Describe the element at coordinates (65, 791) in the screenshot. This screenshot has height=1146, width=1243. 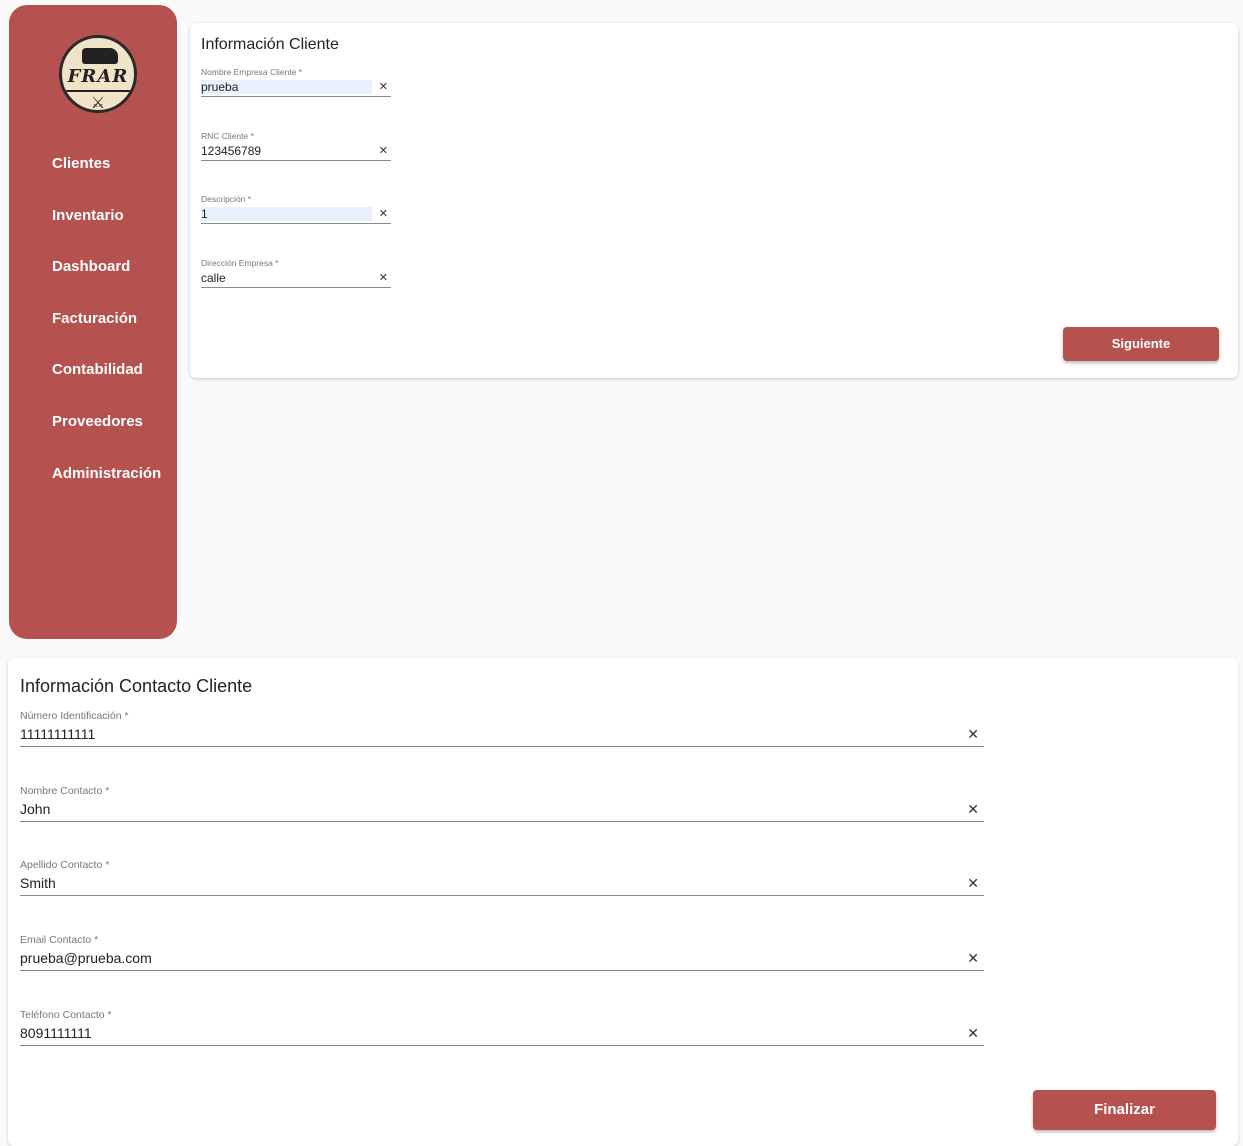
I see `contact-first-name-label: Nombre Contacto *` at that location.